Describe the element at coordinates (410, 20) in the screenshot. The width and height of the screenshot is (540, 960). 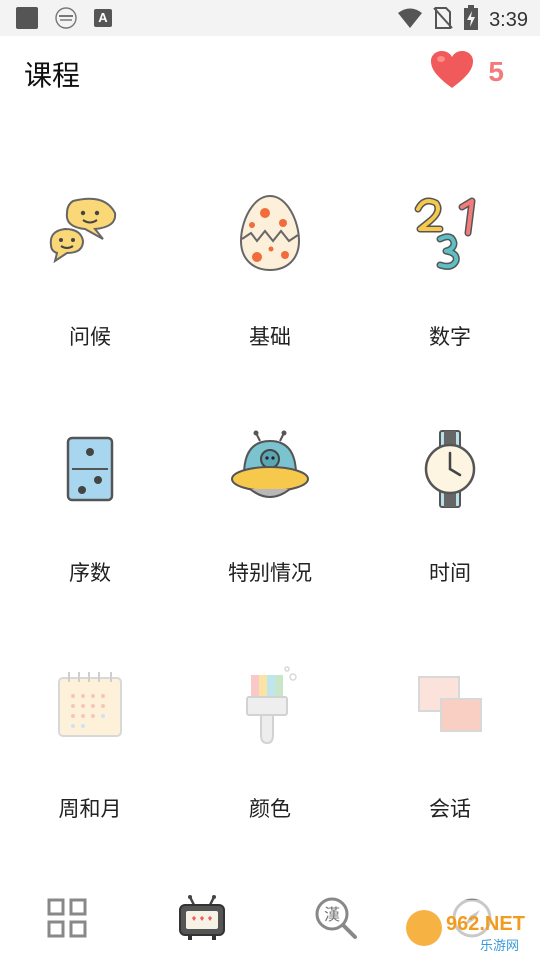
I see `wifi-icon` at that location.